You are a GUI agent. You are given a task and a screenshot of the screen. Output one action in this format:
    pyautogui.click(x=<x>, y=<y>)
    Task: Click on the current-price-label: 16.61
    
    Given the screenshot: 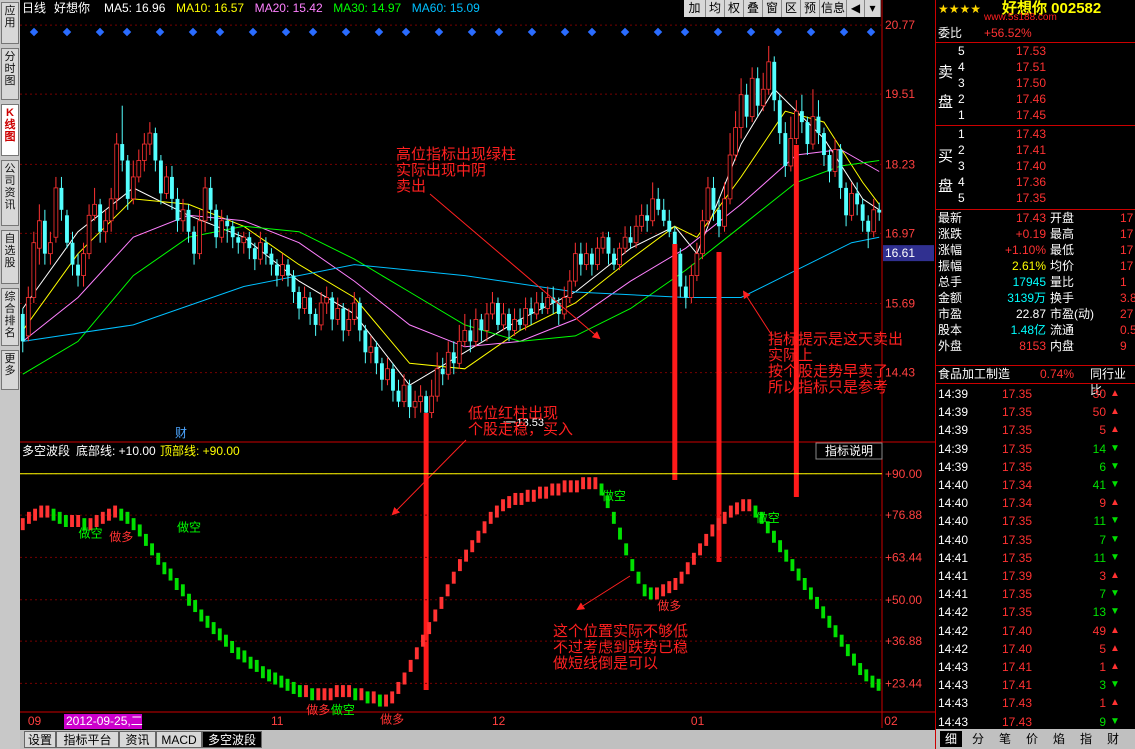 What is the action you would take?
    pyautogui.click(x=900, y=253)
    